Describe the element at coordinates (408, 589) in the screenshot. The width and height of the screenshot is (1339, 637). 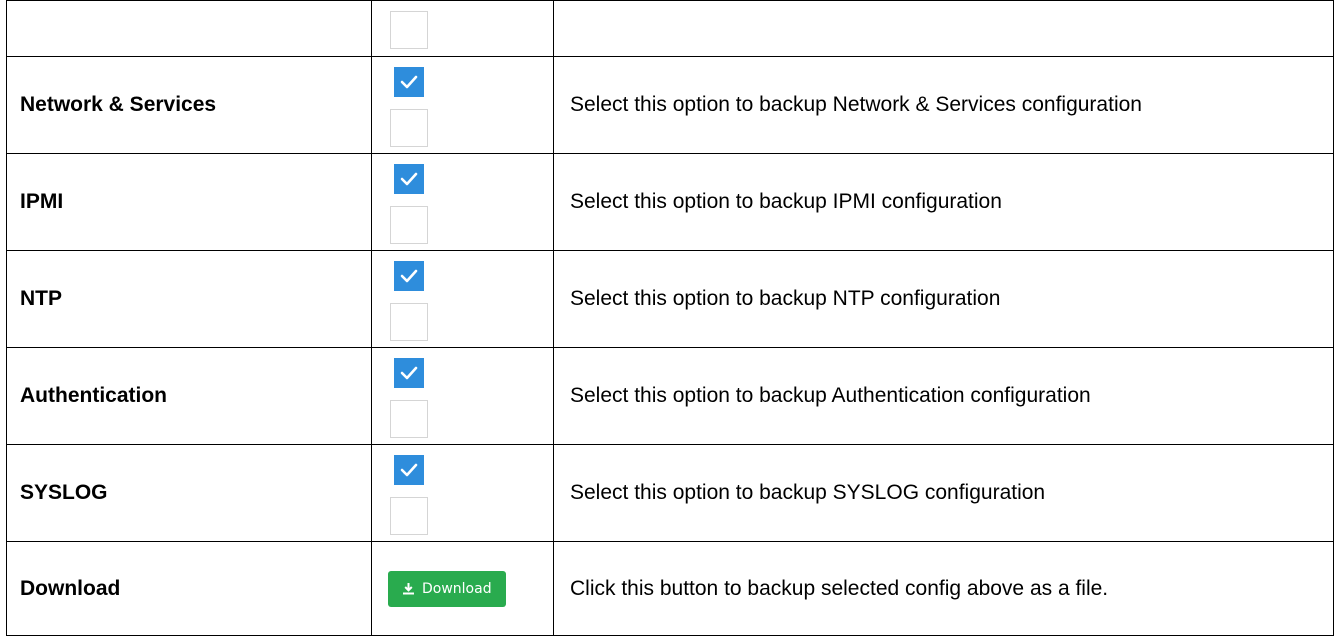
I see `download-icon` at that location.